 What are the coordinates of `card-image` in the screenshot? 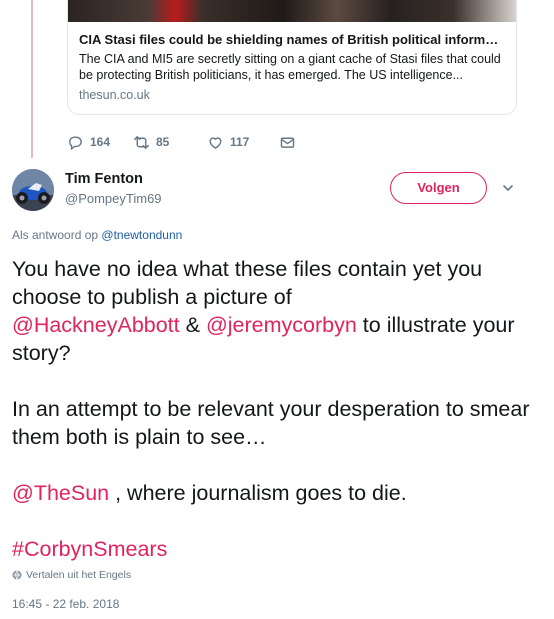 It's located at (292, 11).